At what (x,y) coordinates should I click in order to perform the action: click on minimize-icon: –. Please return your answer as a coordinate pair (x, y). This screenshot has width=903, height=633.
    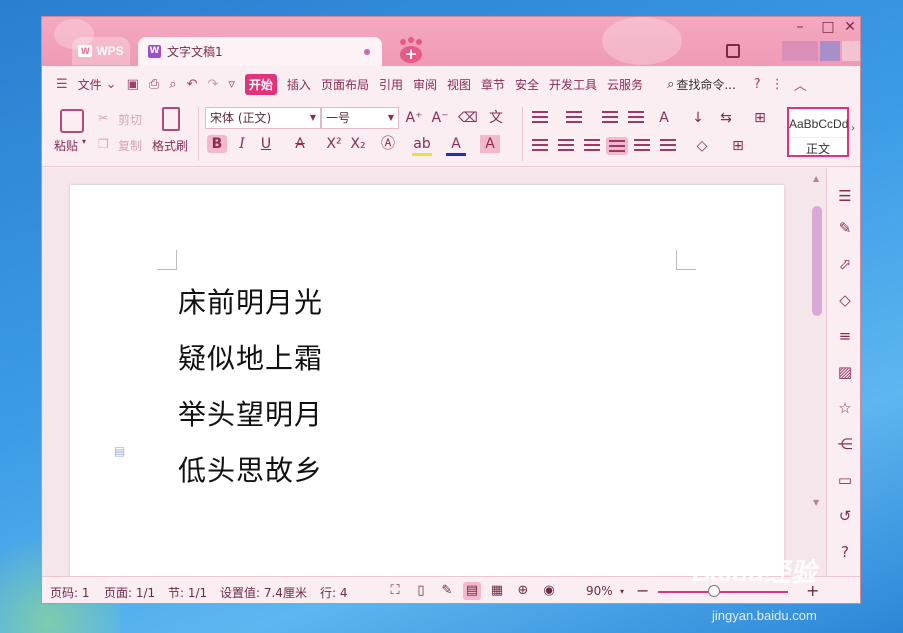
    Looking at the image, I should click on (800, 27).